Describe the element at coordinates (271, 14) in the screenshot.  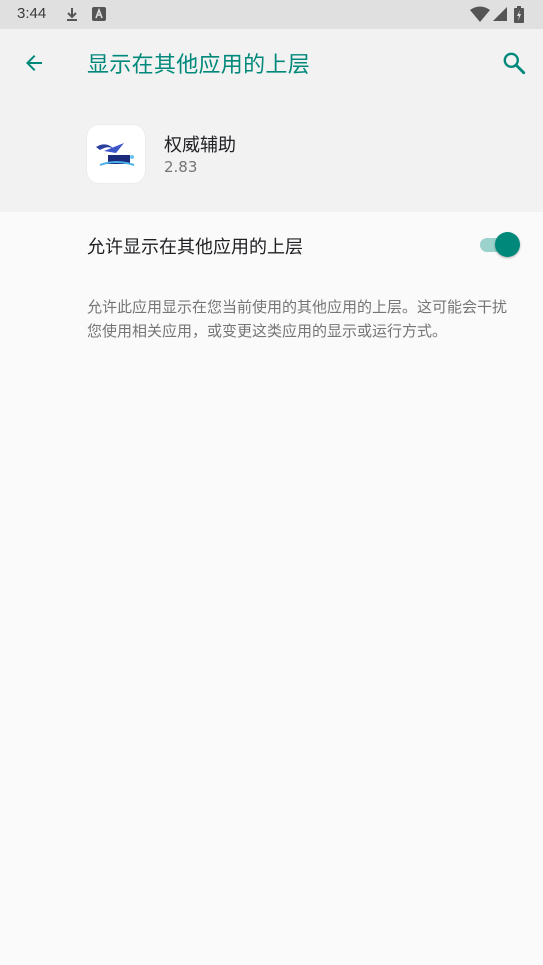
I see `status-bar: 3:44` at that location.